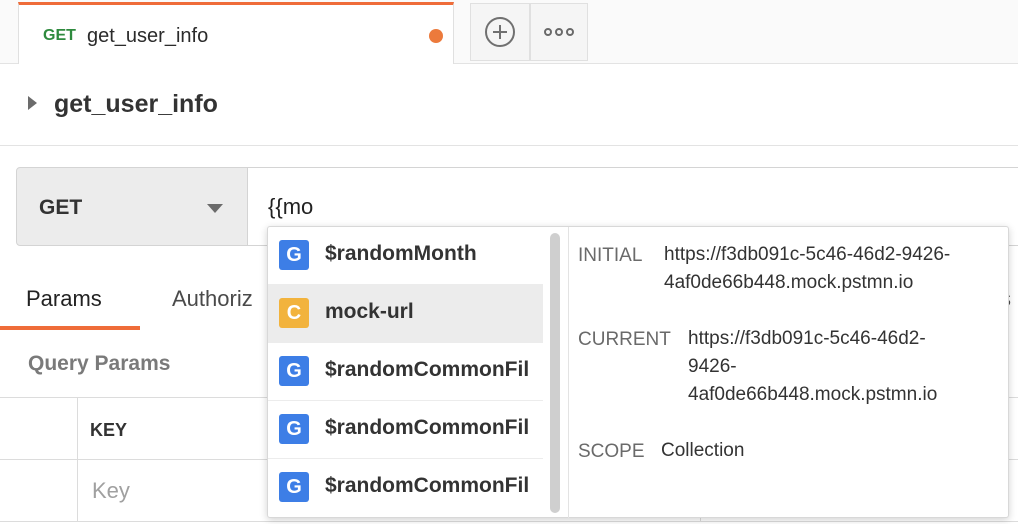  What do you see at coordinates (136, 104) in the screenshot?
I see `request-title: get_user_info` at bounding box center [136, 104].